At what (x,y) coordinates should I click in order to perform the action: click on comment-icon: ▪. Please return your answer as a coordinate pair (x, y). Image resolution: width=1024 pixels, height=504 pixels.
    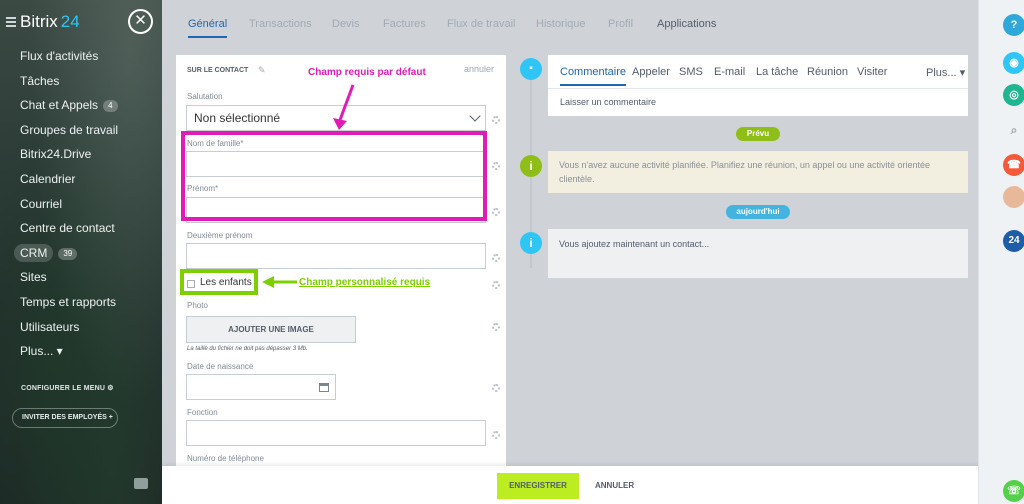
    Looking at the image, I should click on (531, 69).